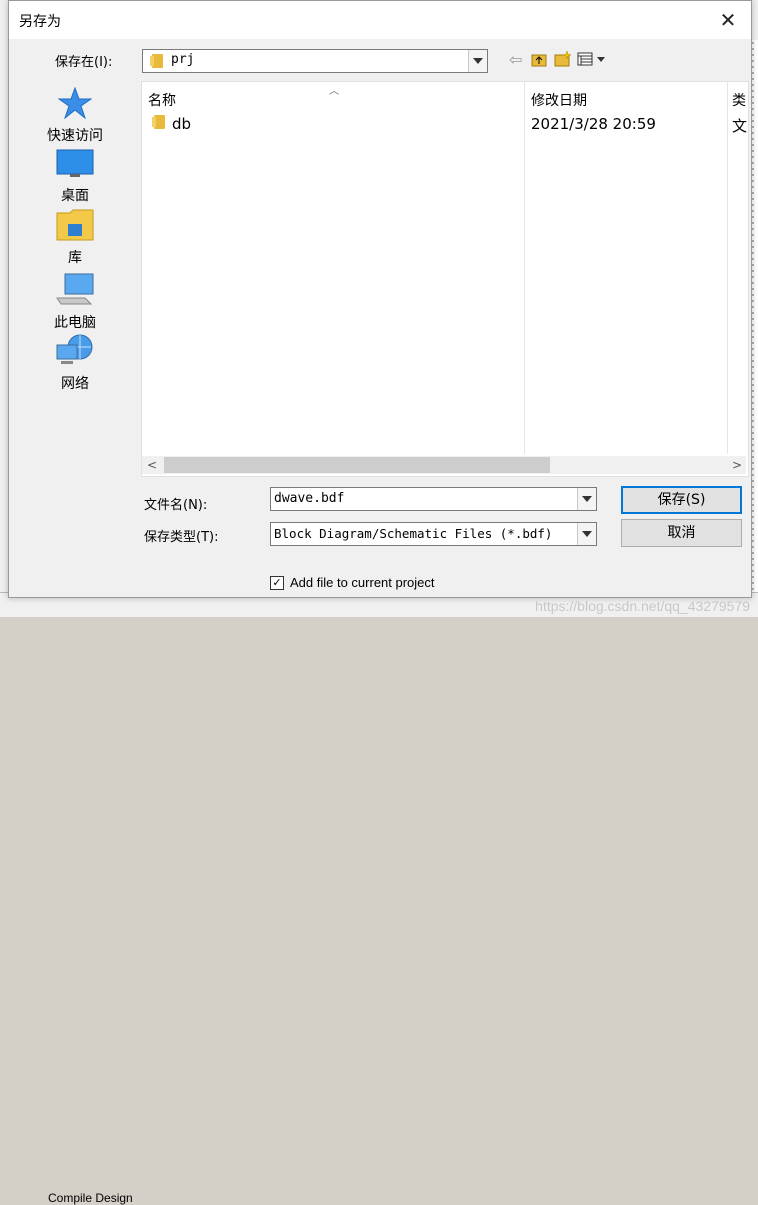 The width and height of the screenshot is (758, 1205). I want to click on place-library: 库, so click(75, 238).